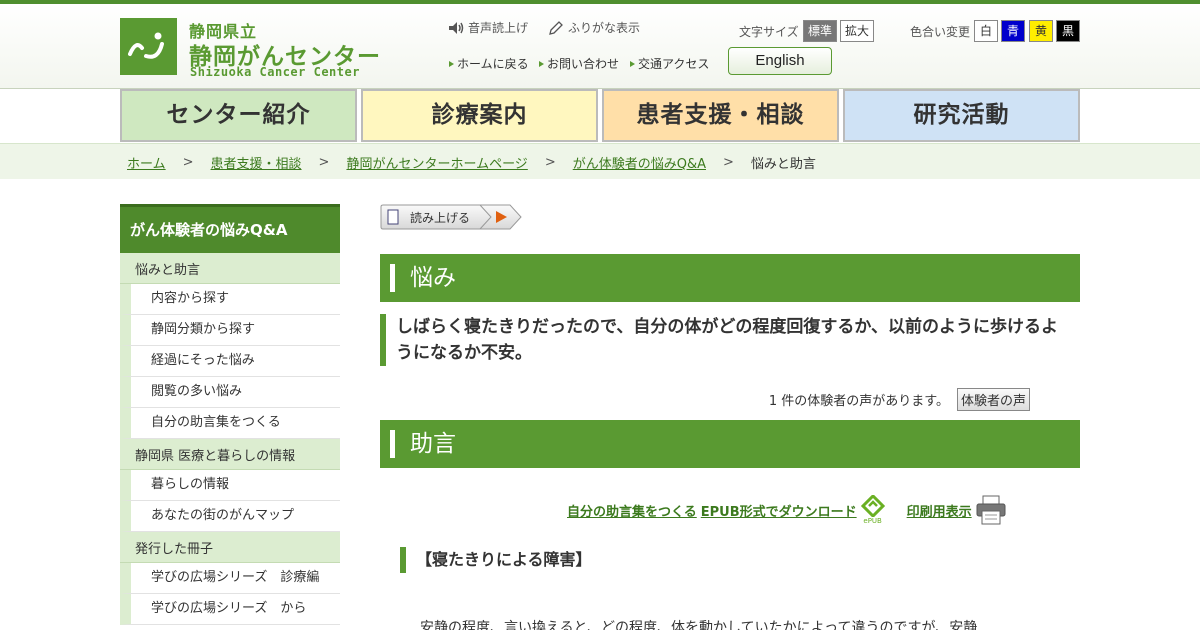 This screenshot has width=1200, height=630. What do you see at coordinates (146, 162) in the screenshot?
I see `breadcrumb-home: ホーム` at bounding box center [146, 162].